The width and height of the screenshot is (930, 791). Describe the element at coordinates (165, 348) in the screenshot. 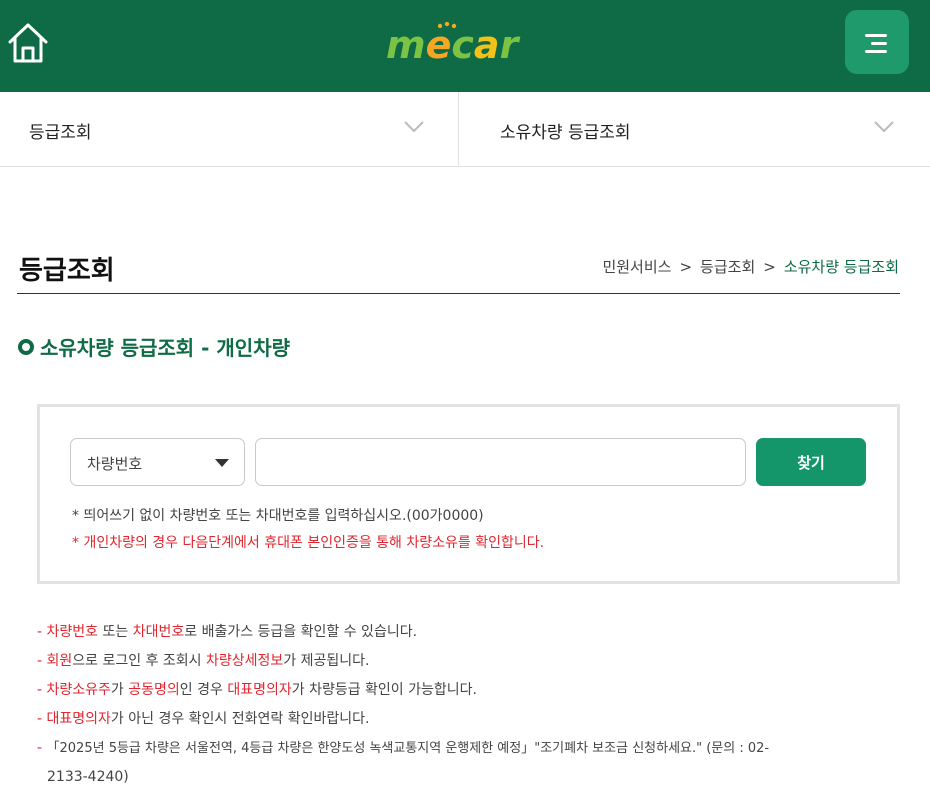

I see `section-title-text: 소유차량 등급조회 - 개인차량` at that location.